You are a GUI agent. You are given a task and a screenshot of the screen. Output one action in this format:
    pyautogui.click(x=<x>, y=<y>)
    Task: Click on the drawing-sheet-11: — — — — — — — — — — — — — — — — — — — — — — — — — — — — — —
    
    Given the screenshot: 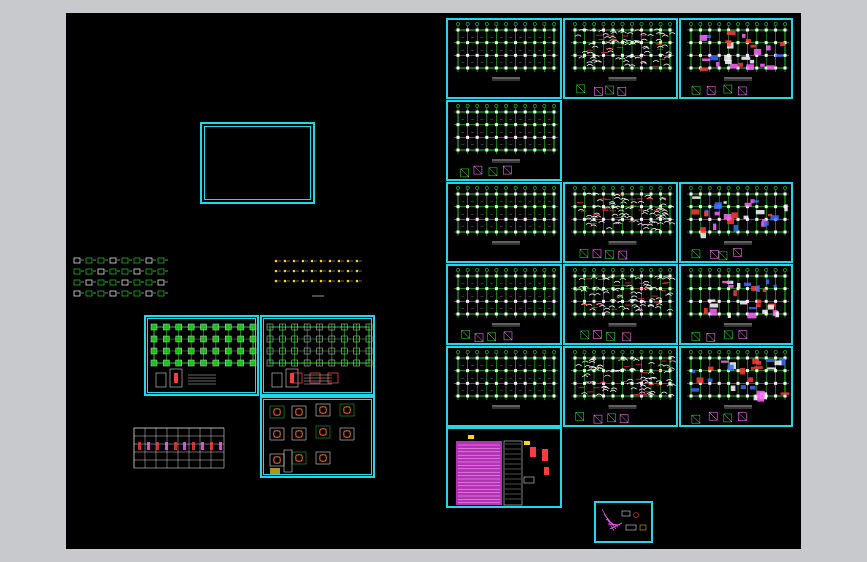 What is the action you would take?
    pyautogui.click(x=504, y=386)
    